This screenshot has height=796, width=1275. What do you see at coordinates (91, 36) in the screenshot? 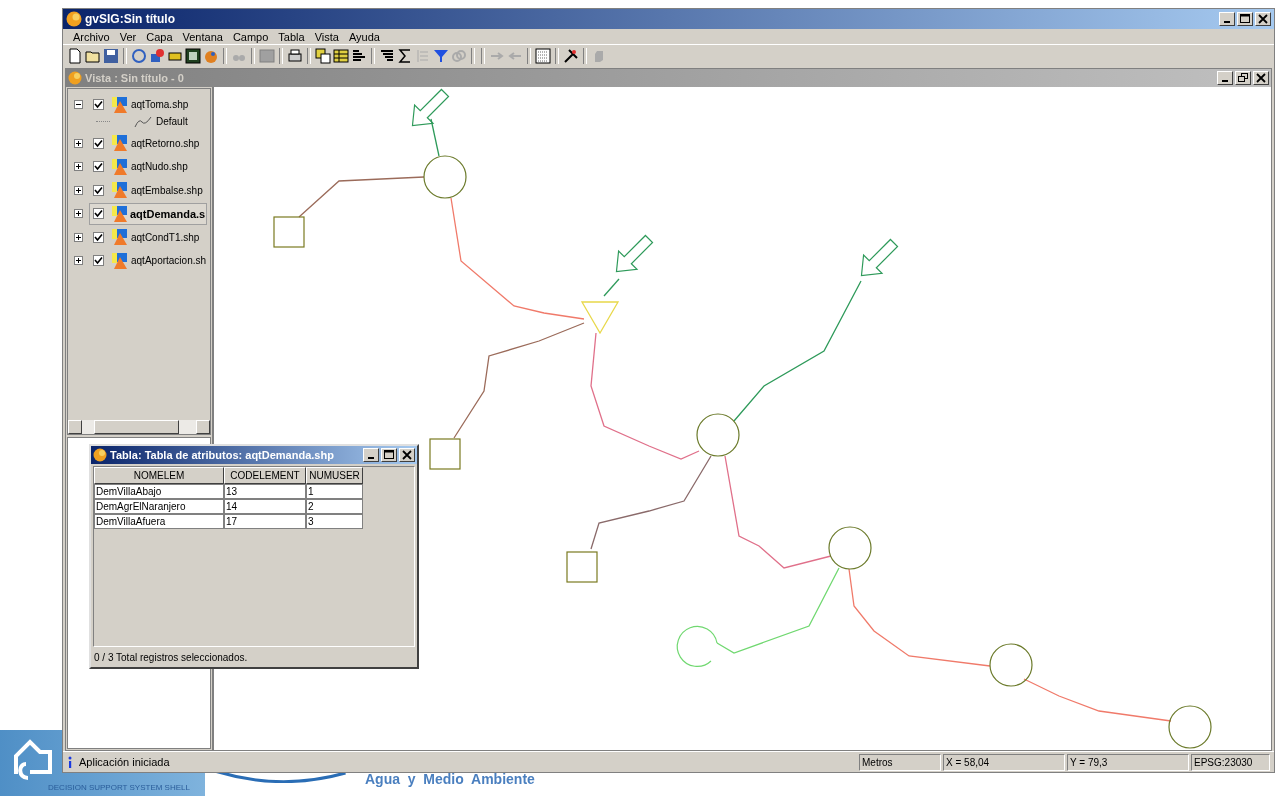
I see `menu-item: Archivo` at bounding box center [91, 36].